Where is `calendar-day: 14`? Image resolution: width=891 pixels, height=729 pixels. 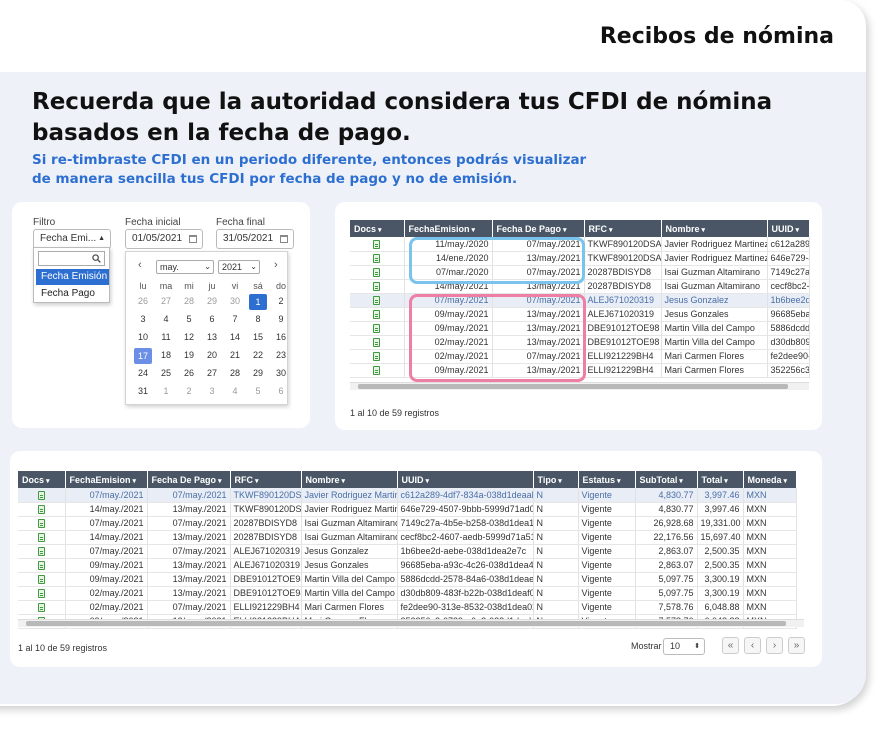
calendar-day: 14 is located at coordinates (235, 337).